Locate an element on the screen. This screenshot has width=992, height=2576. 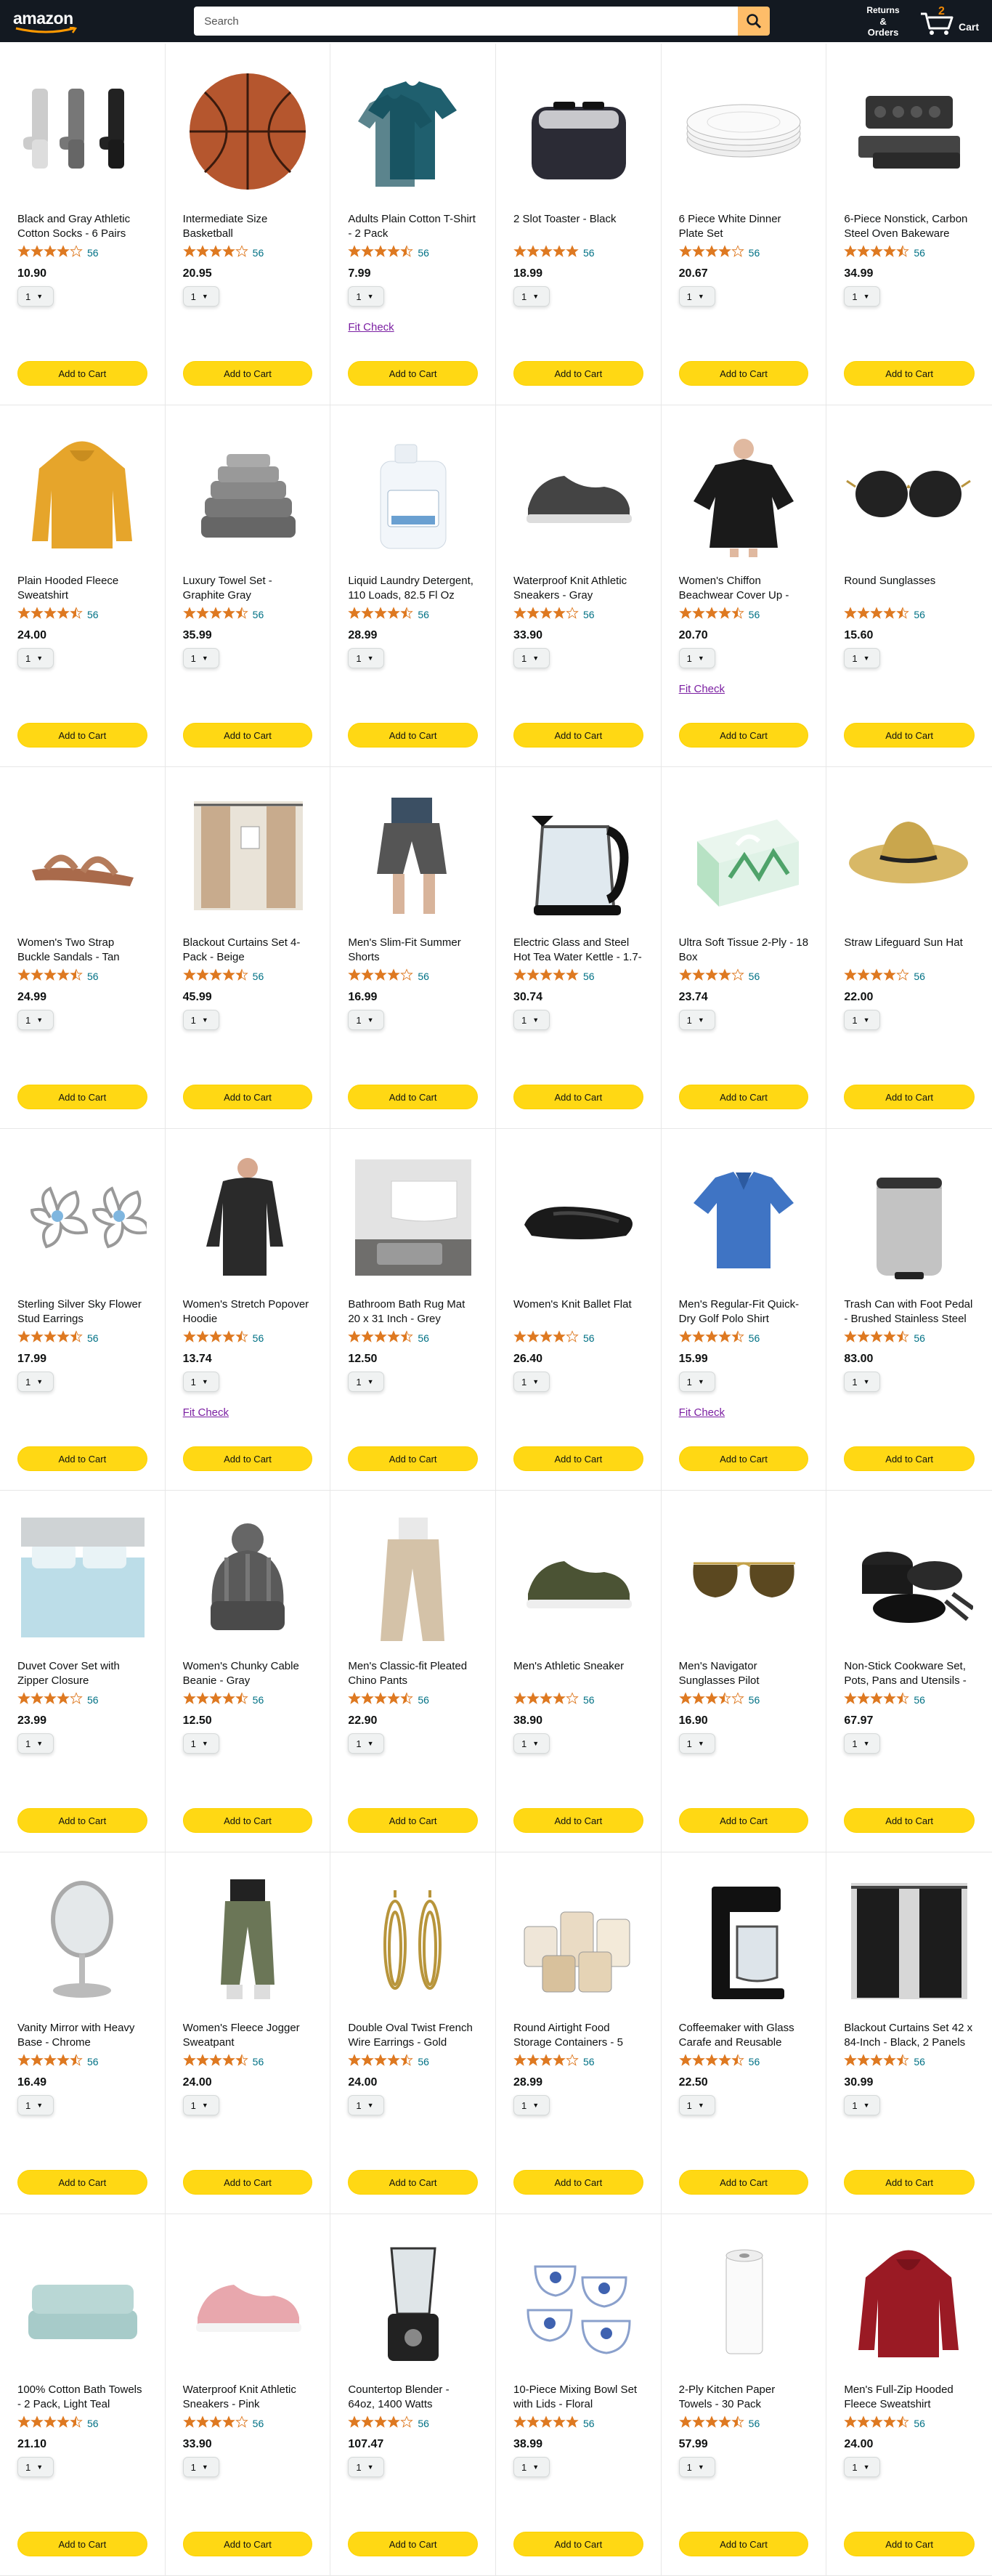
search-input is located at coordinates (467, 21).